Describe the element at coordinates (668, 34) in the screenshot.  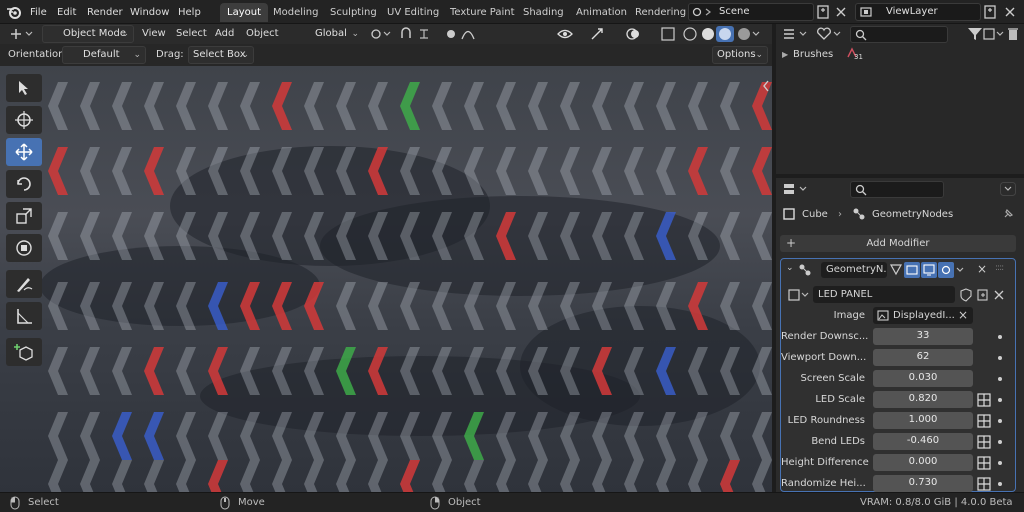
I see `xray-icon` at that location.